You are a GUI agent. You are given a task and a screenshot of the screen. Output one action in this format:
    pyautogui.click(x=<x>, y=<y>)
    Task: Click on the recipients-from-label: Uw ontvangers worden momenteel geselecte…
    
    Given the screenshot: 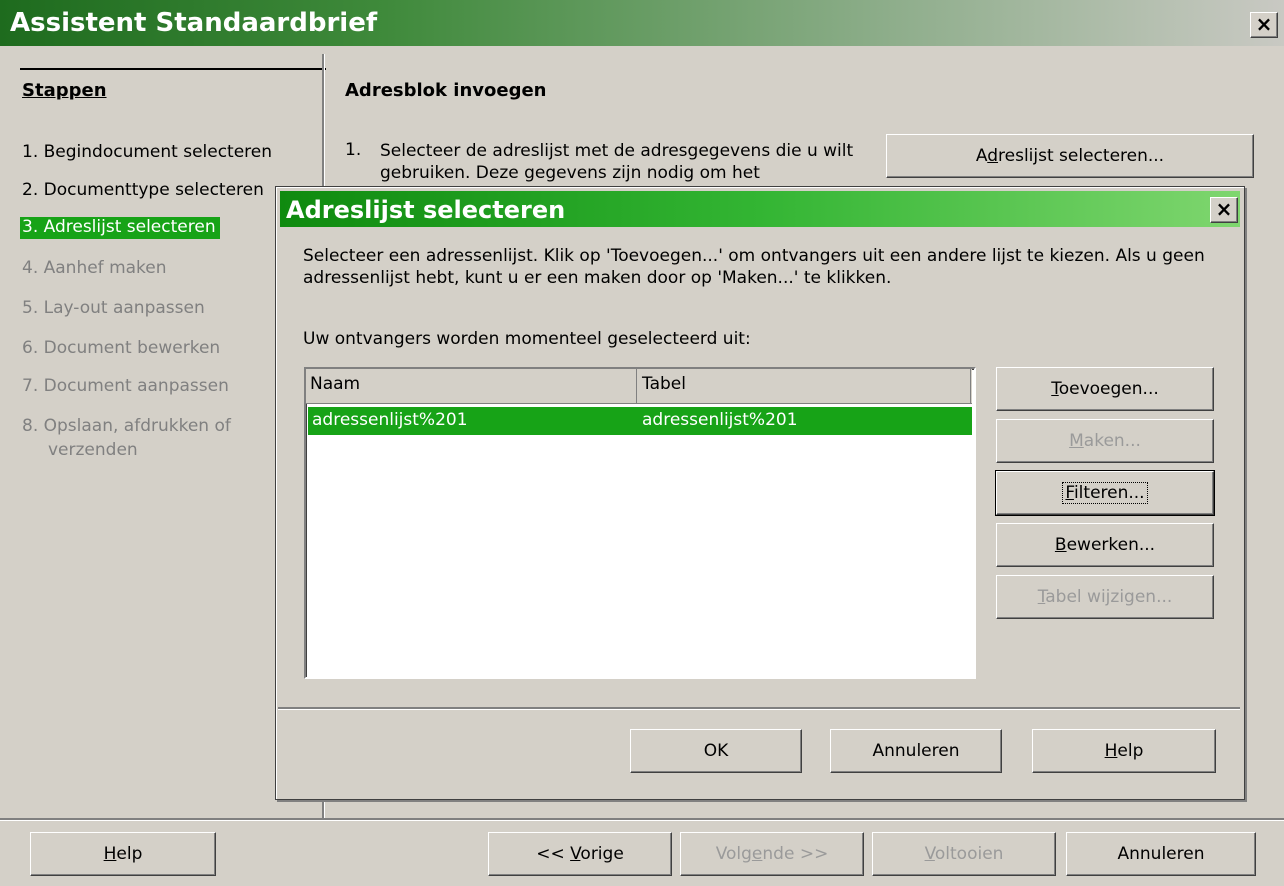 What is the action you would take?
    pyautogui.click(x=527, y=339)
    